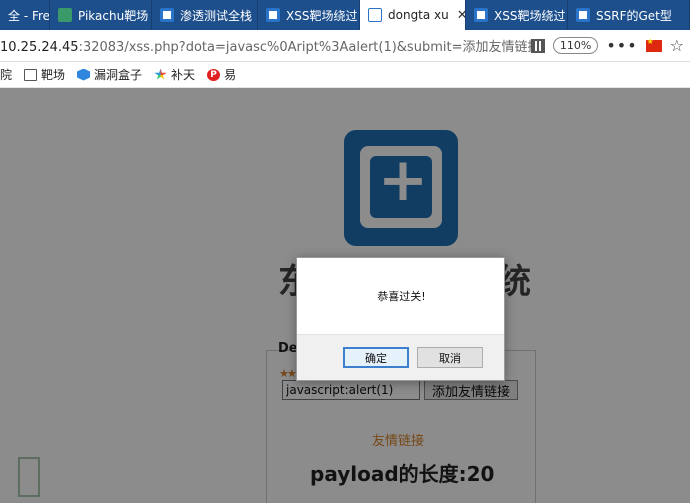  Describe the element at coordinates (450, 357) in the screenshot. I see `cancel-button: 取消` at that location.